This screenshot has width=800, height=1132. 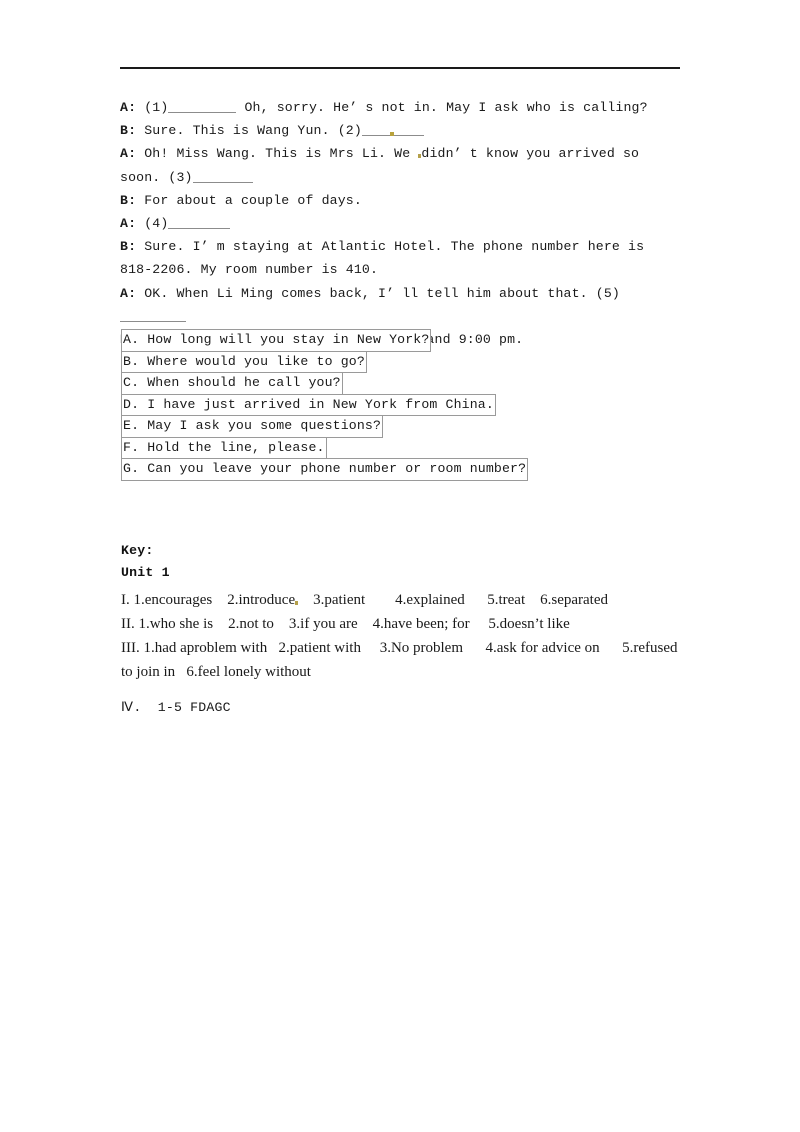 What do you see at coordinates (232, 383) in the screenshot?
I see `option-item-c: C. When should he call you?` at bounding box center [232, 383].